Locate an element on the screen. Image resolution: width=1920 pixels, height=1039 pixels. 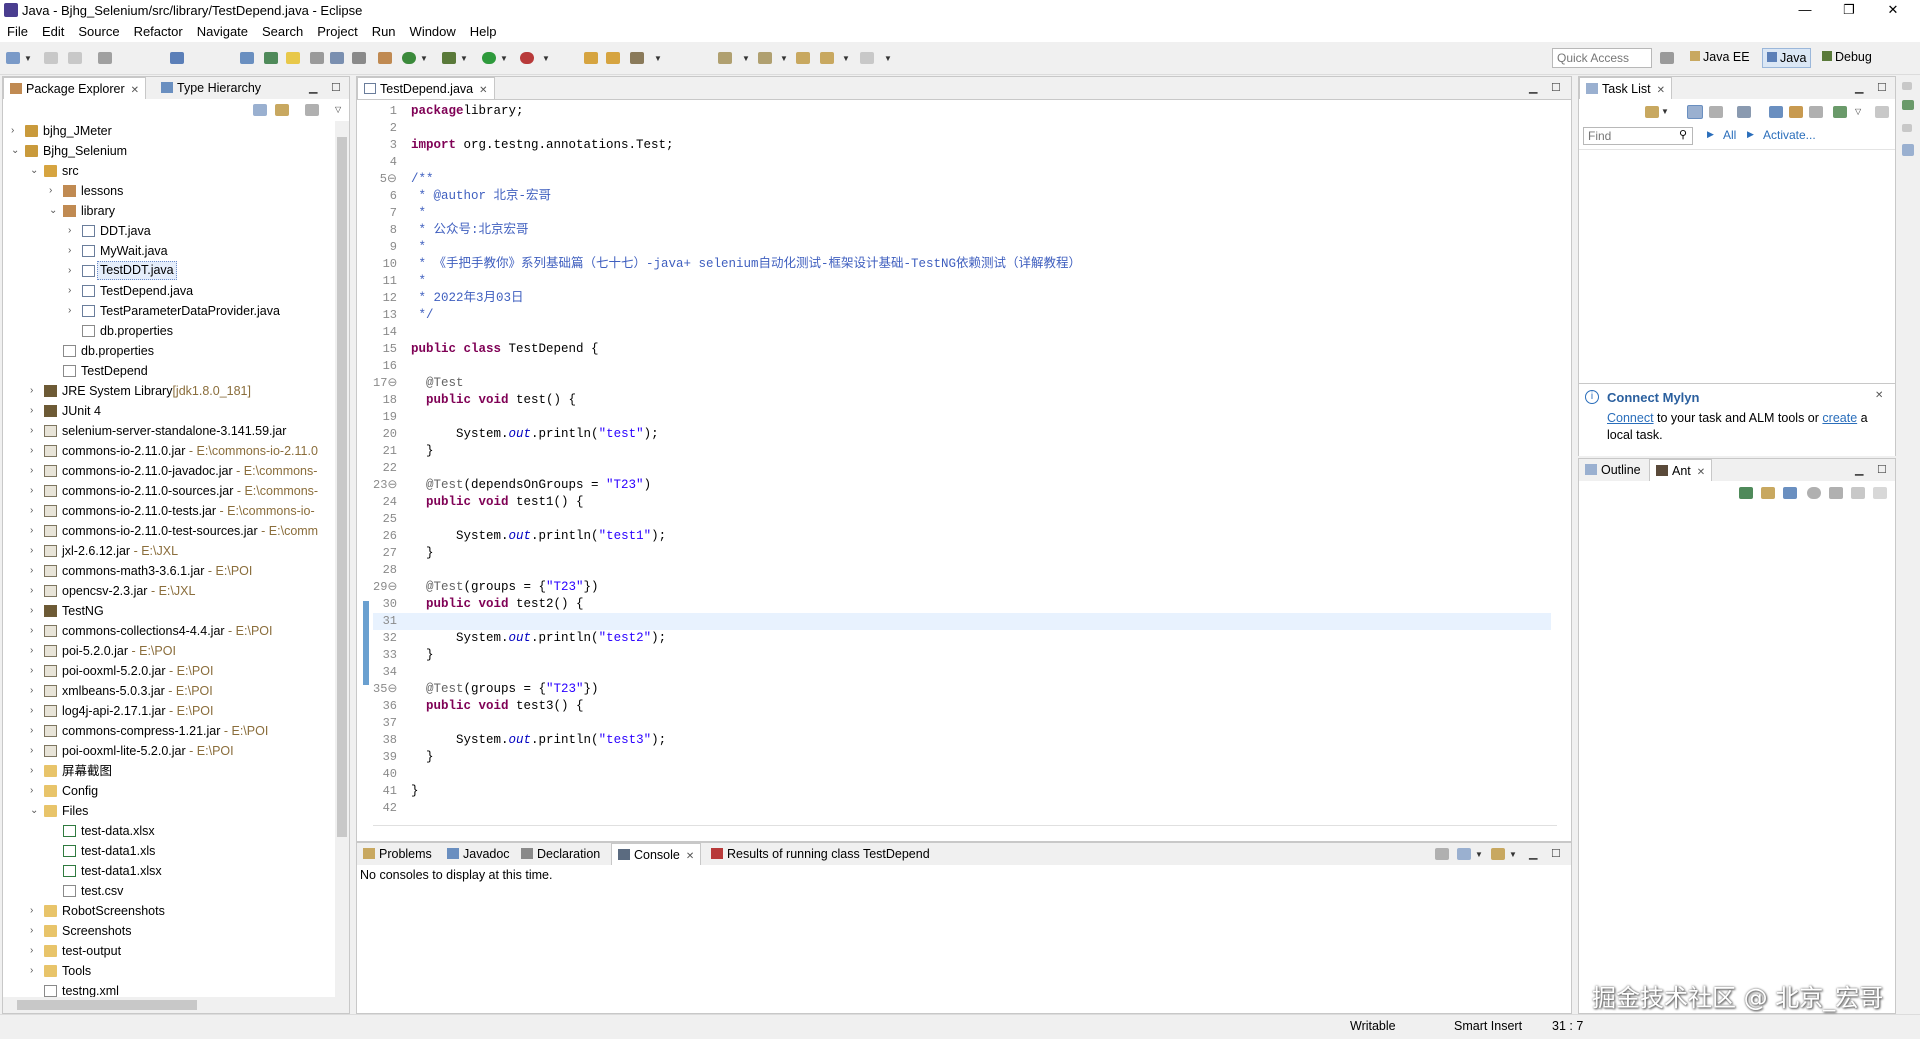
new-class-dropdown-icon: ▼ is located at coordinates (424, 58).